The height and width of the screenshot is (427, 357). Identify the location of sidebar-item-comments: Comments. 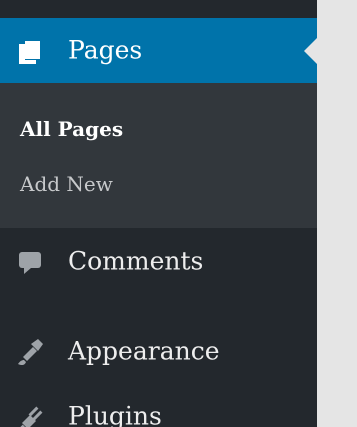
(158, 262).